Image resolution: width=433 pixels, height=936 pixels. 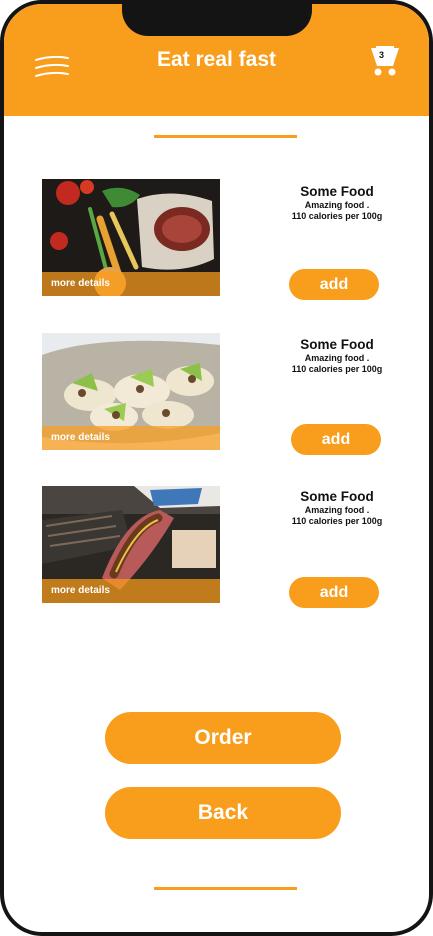 I want to click on bottom-divider, so click(x=225, y=888).